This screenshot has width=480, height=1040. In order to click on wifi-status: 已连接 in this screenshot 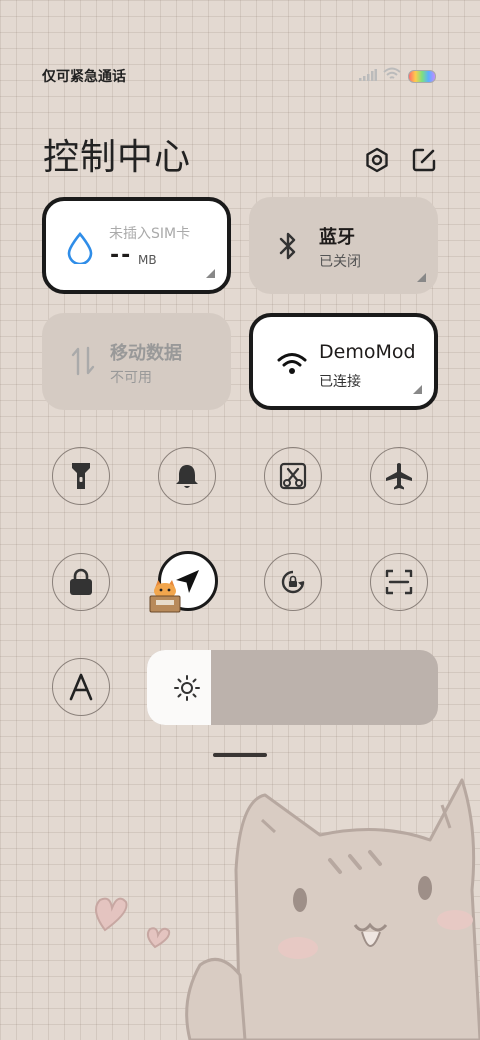, I will do `click(340, 382)`.